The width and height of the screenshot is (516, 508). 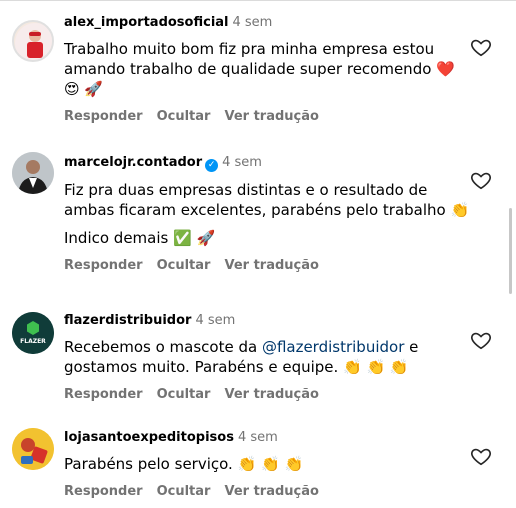 I want to click on avatar-image: FLAZER, so click(x=33, y=333).